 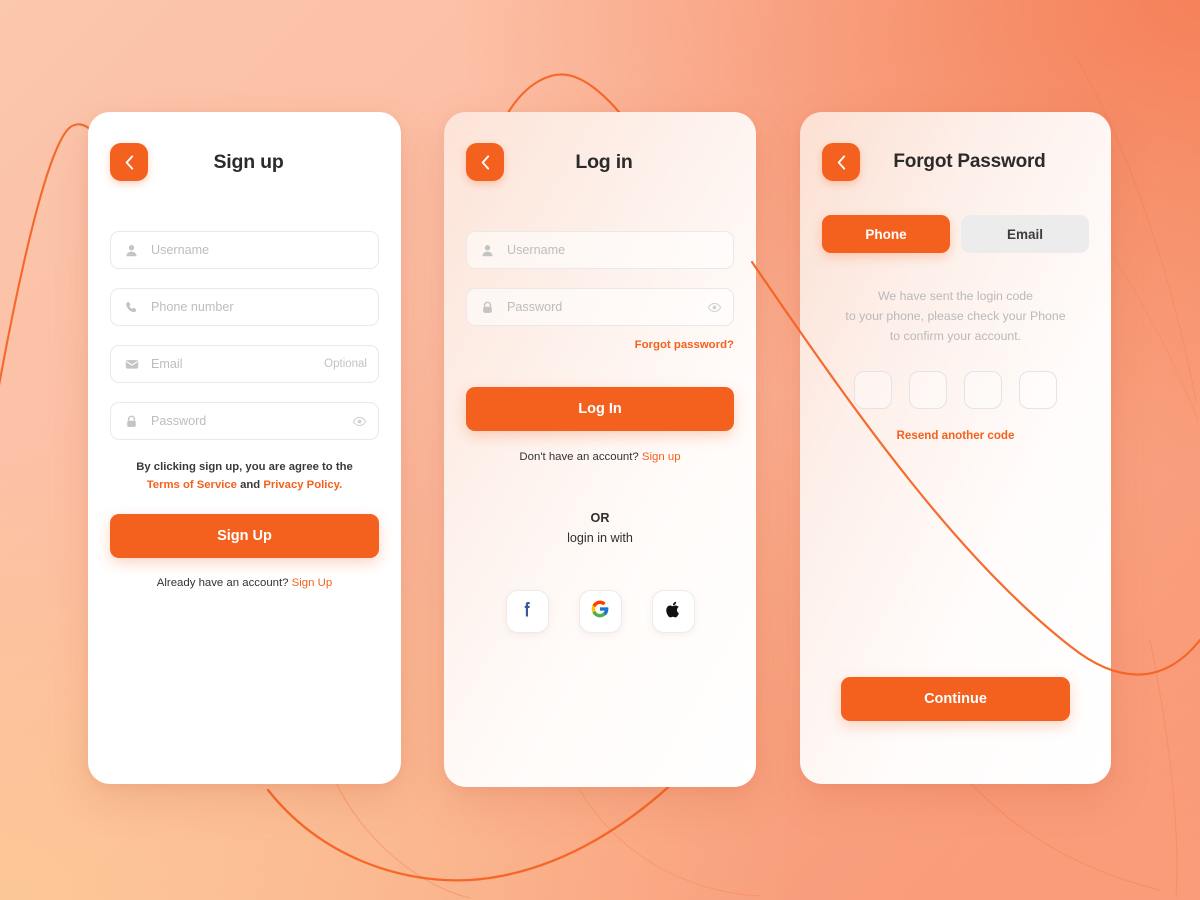 What do you see at coordinates (955, 234) in the screenshot?
I see `delivery-method-tabs: Phone Email` at bounding box center [955, 234].